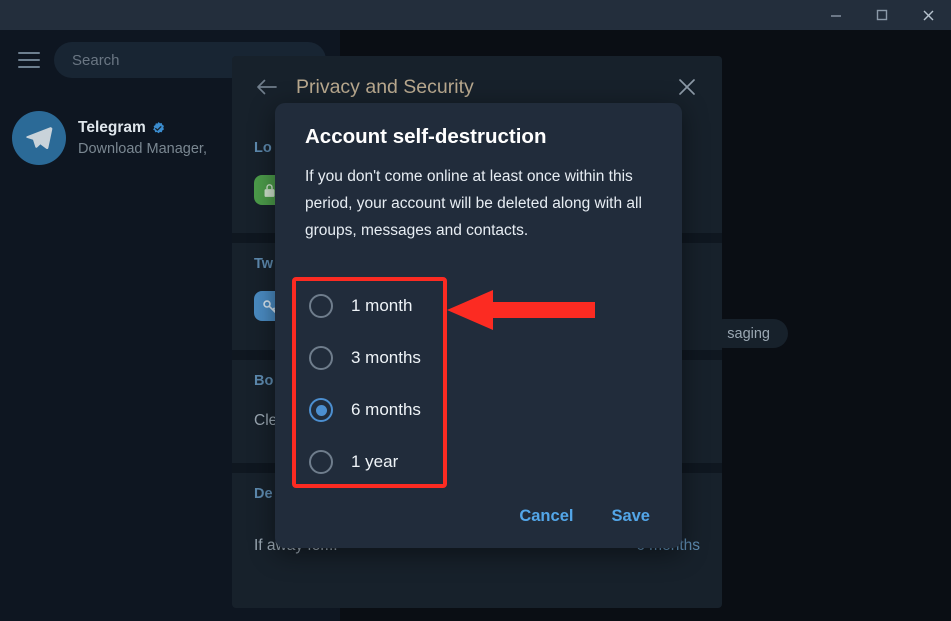  I want to click on search-placeholder: Search, so click(96, 60).